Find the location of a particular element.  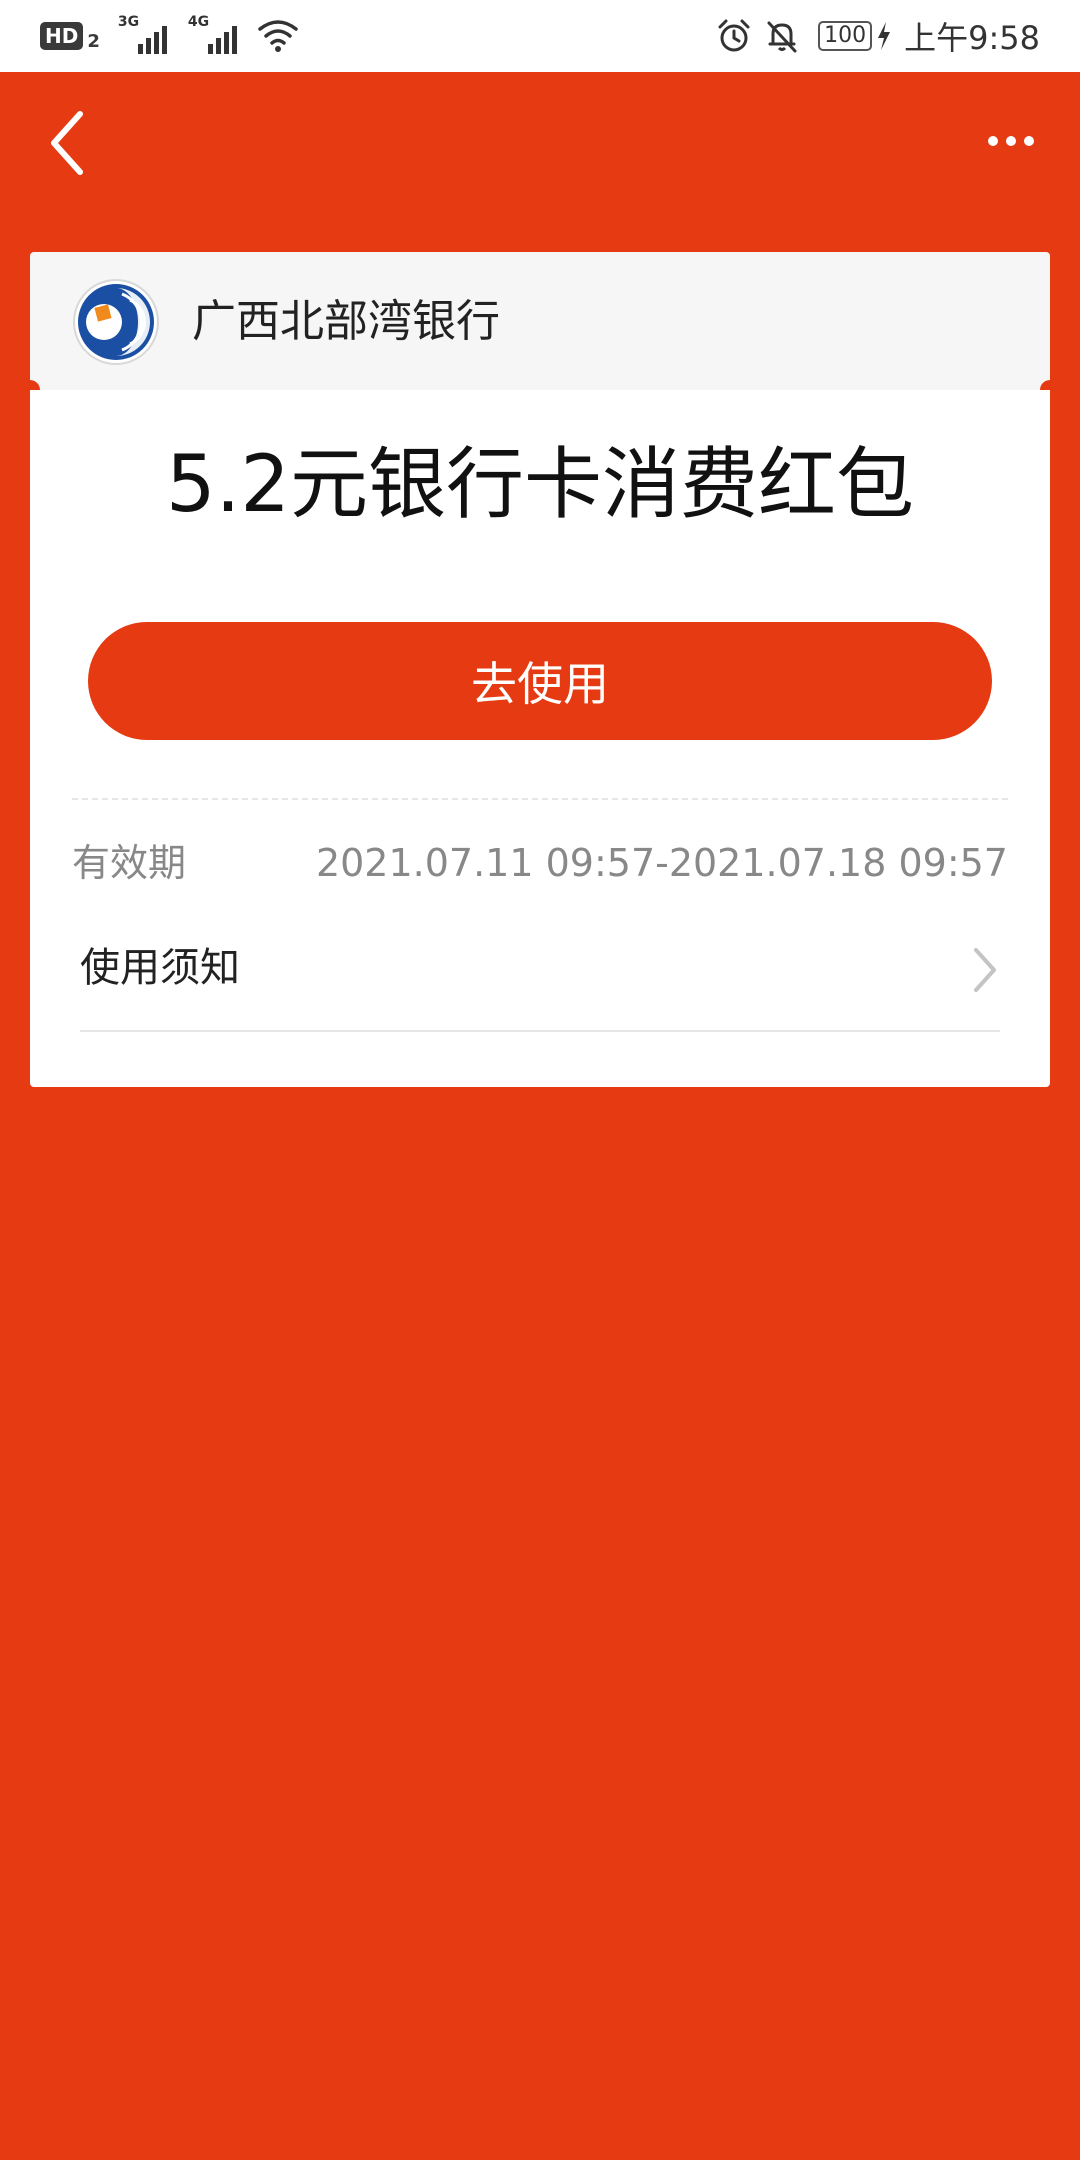

charging-icon is located at coordinates (884, 36).